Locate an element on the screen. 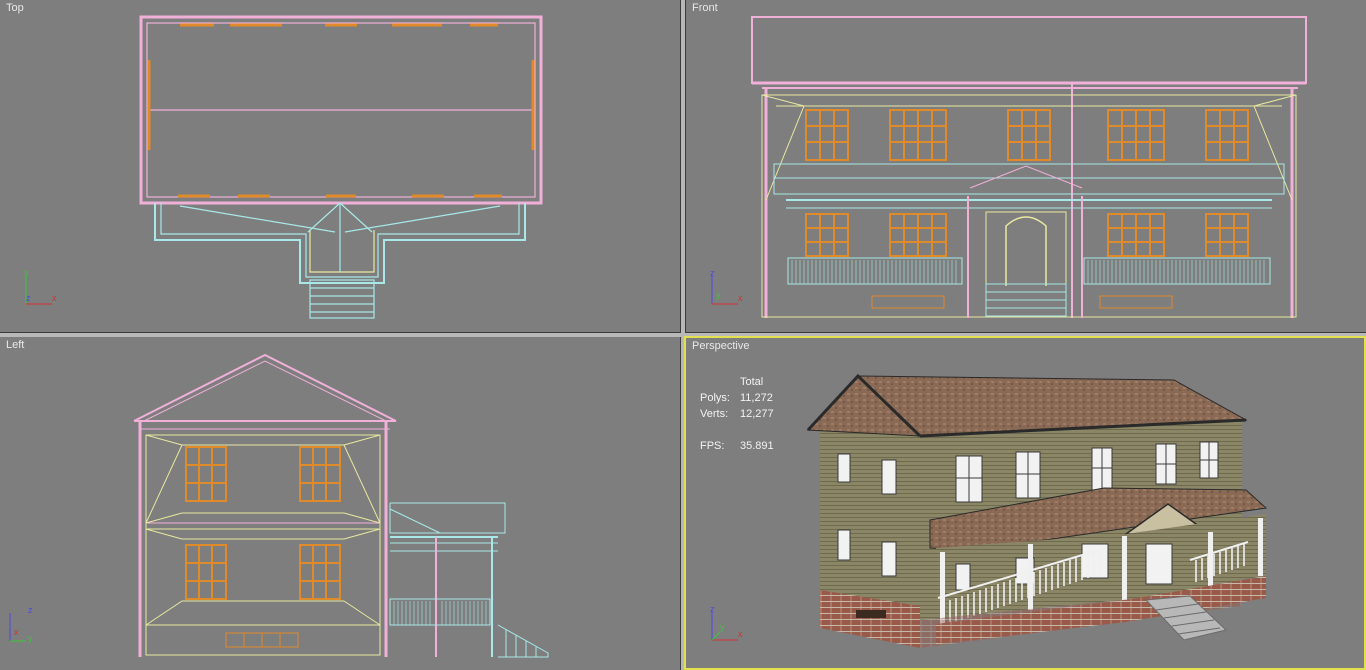 The width and height of the screenshot is (1366, 670). verts-value: 12,277 is located at coordinates (757, 414).